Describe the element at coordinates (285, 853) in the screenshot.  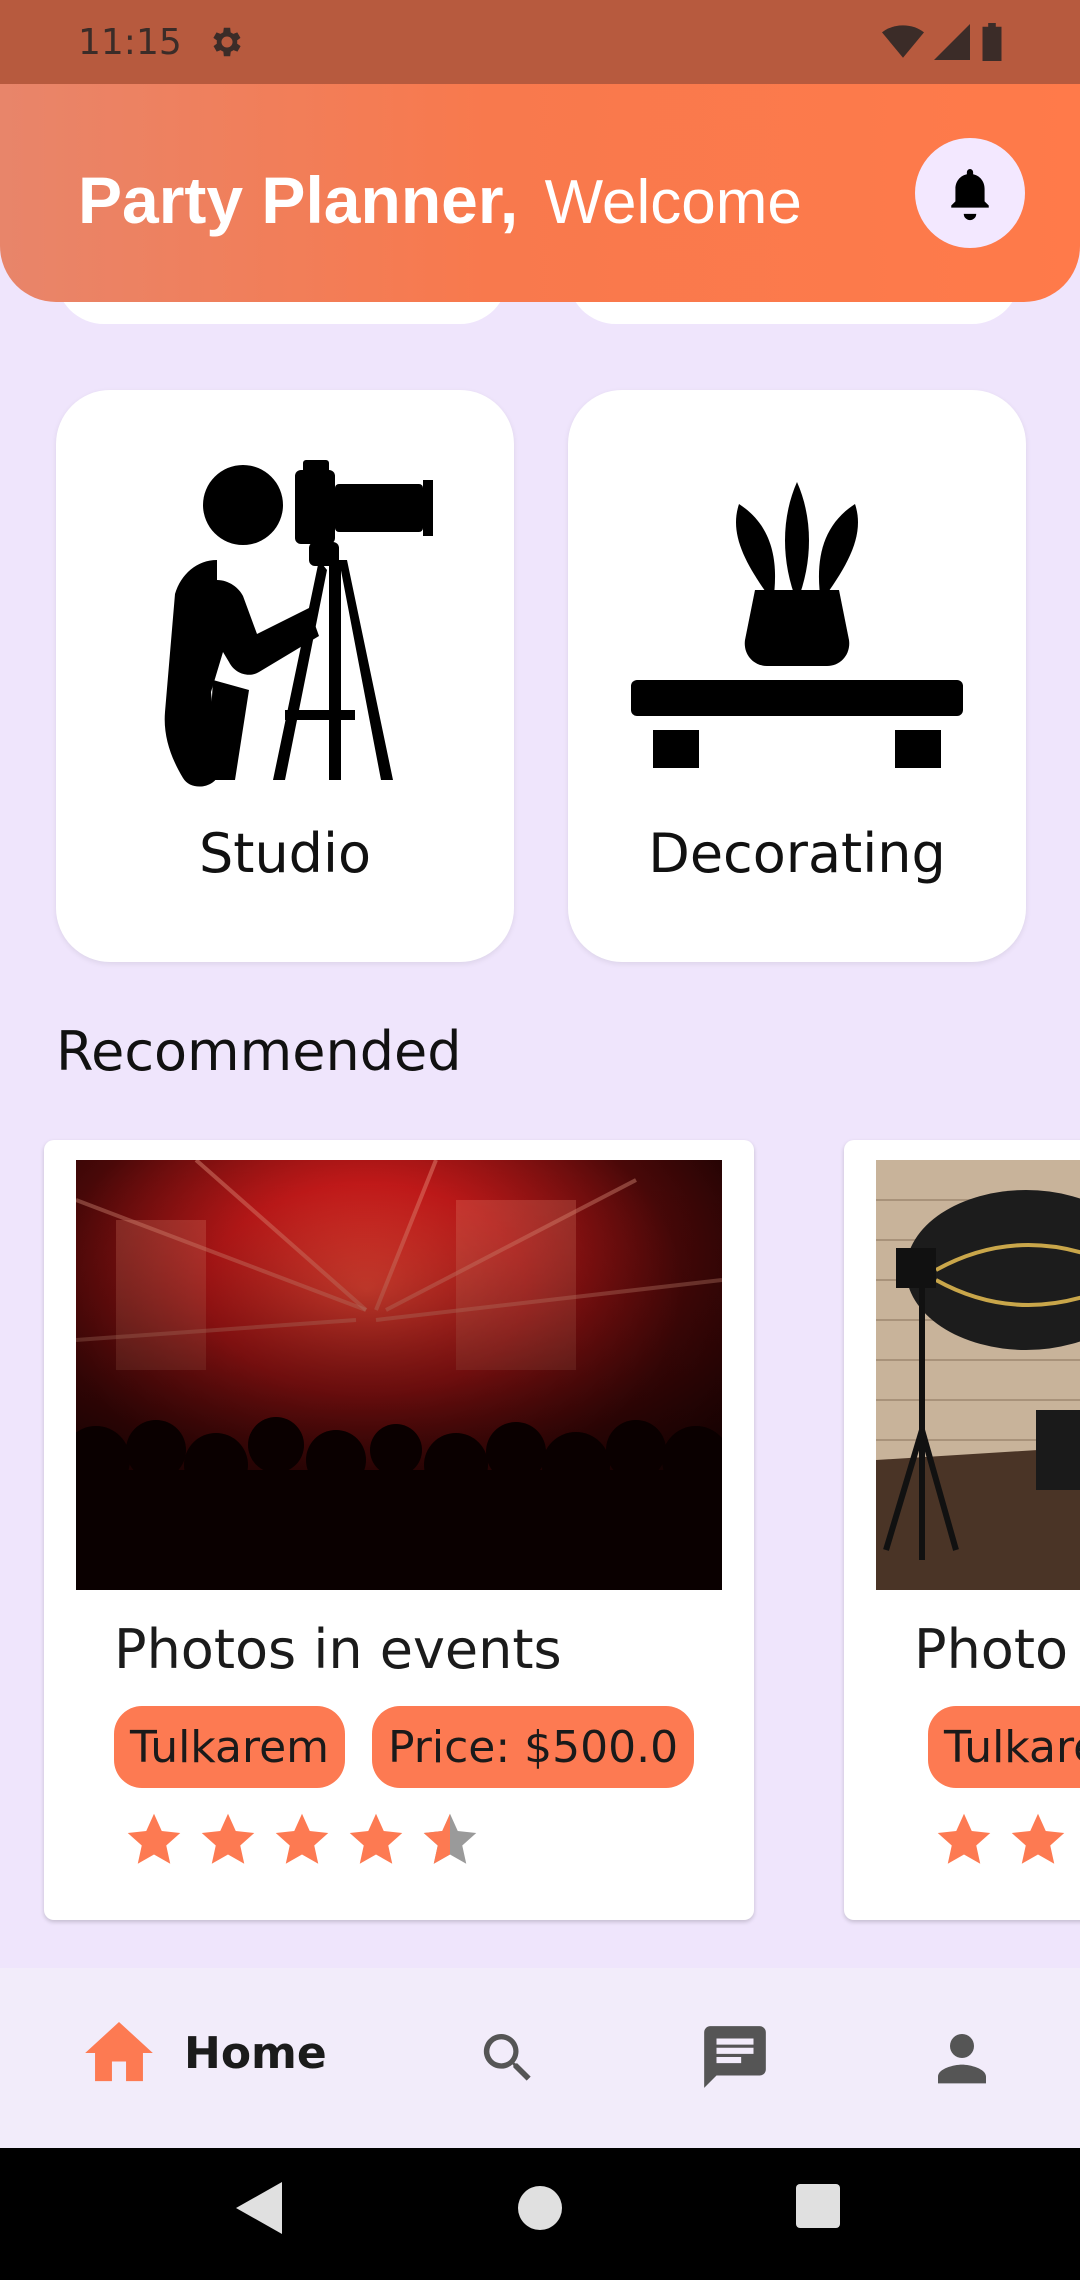
I see `category-label: Studio` at that location.